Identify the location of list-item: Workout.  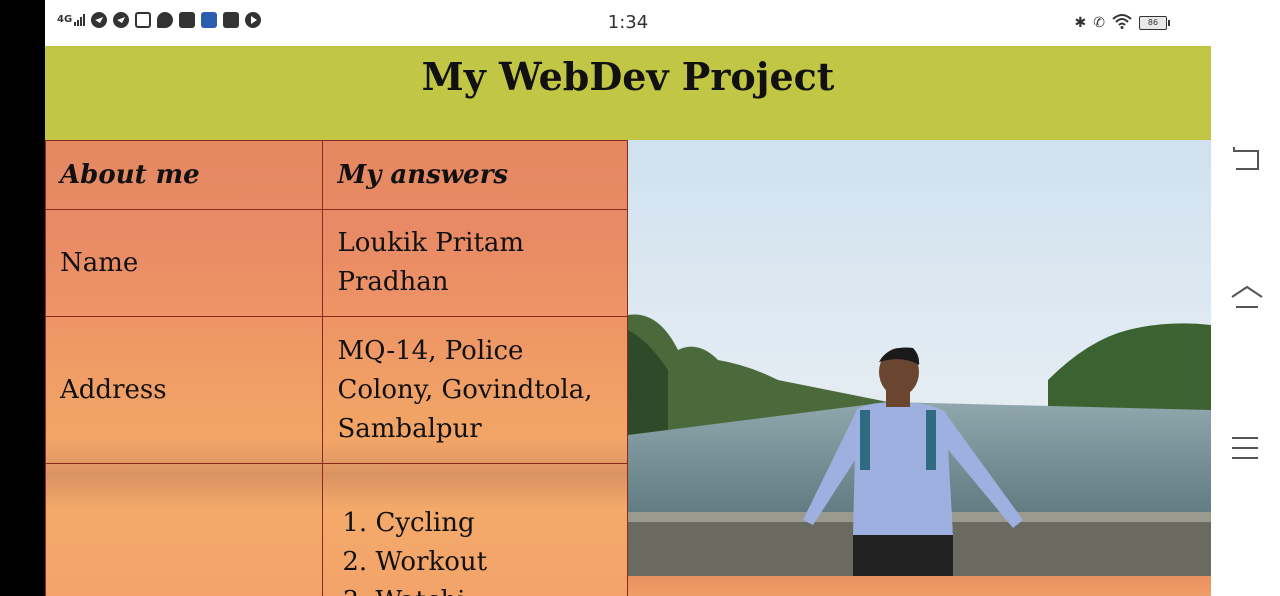
(494, 562).